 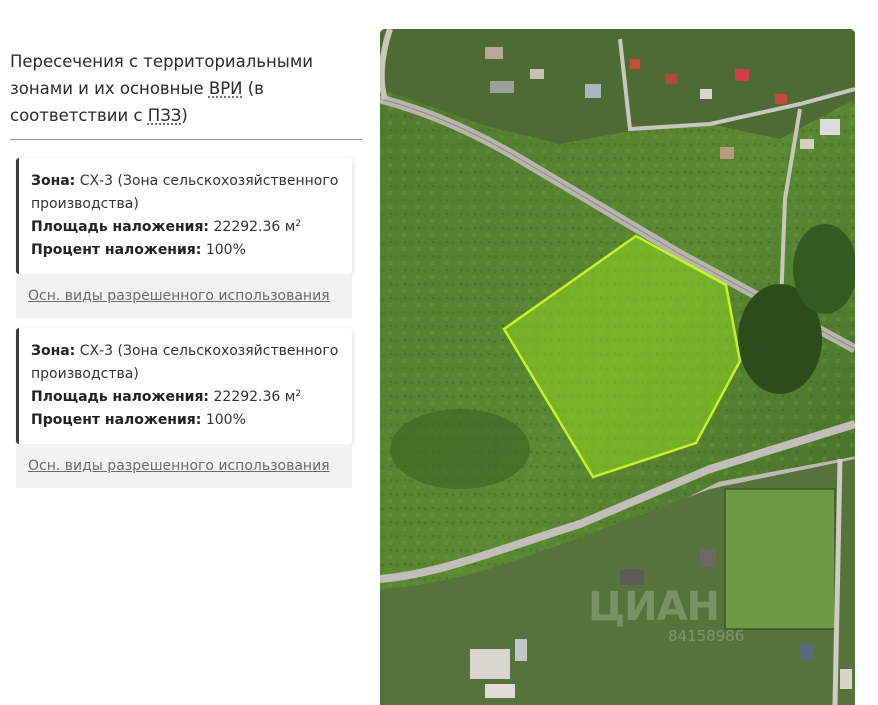 I want to click on vri-abbreviation: ВРИ, so click(x=226, y=88).